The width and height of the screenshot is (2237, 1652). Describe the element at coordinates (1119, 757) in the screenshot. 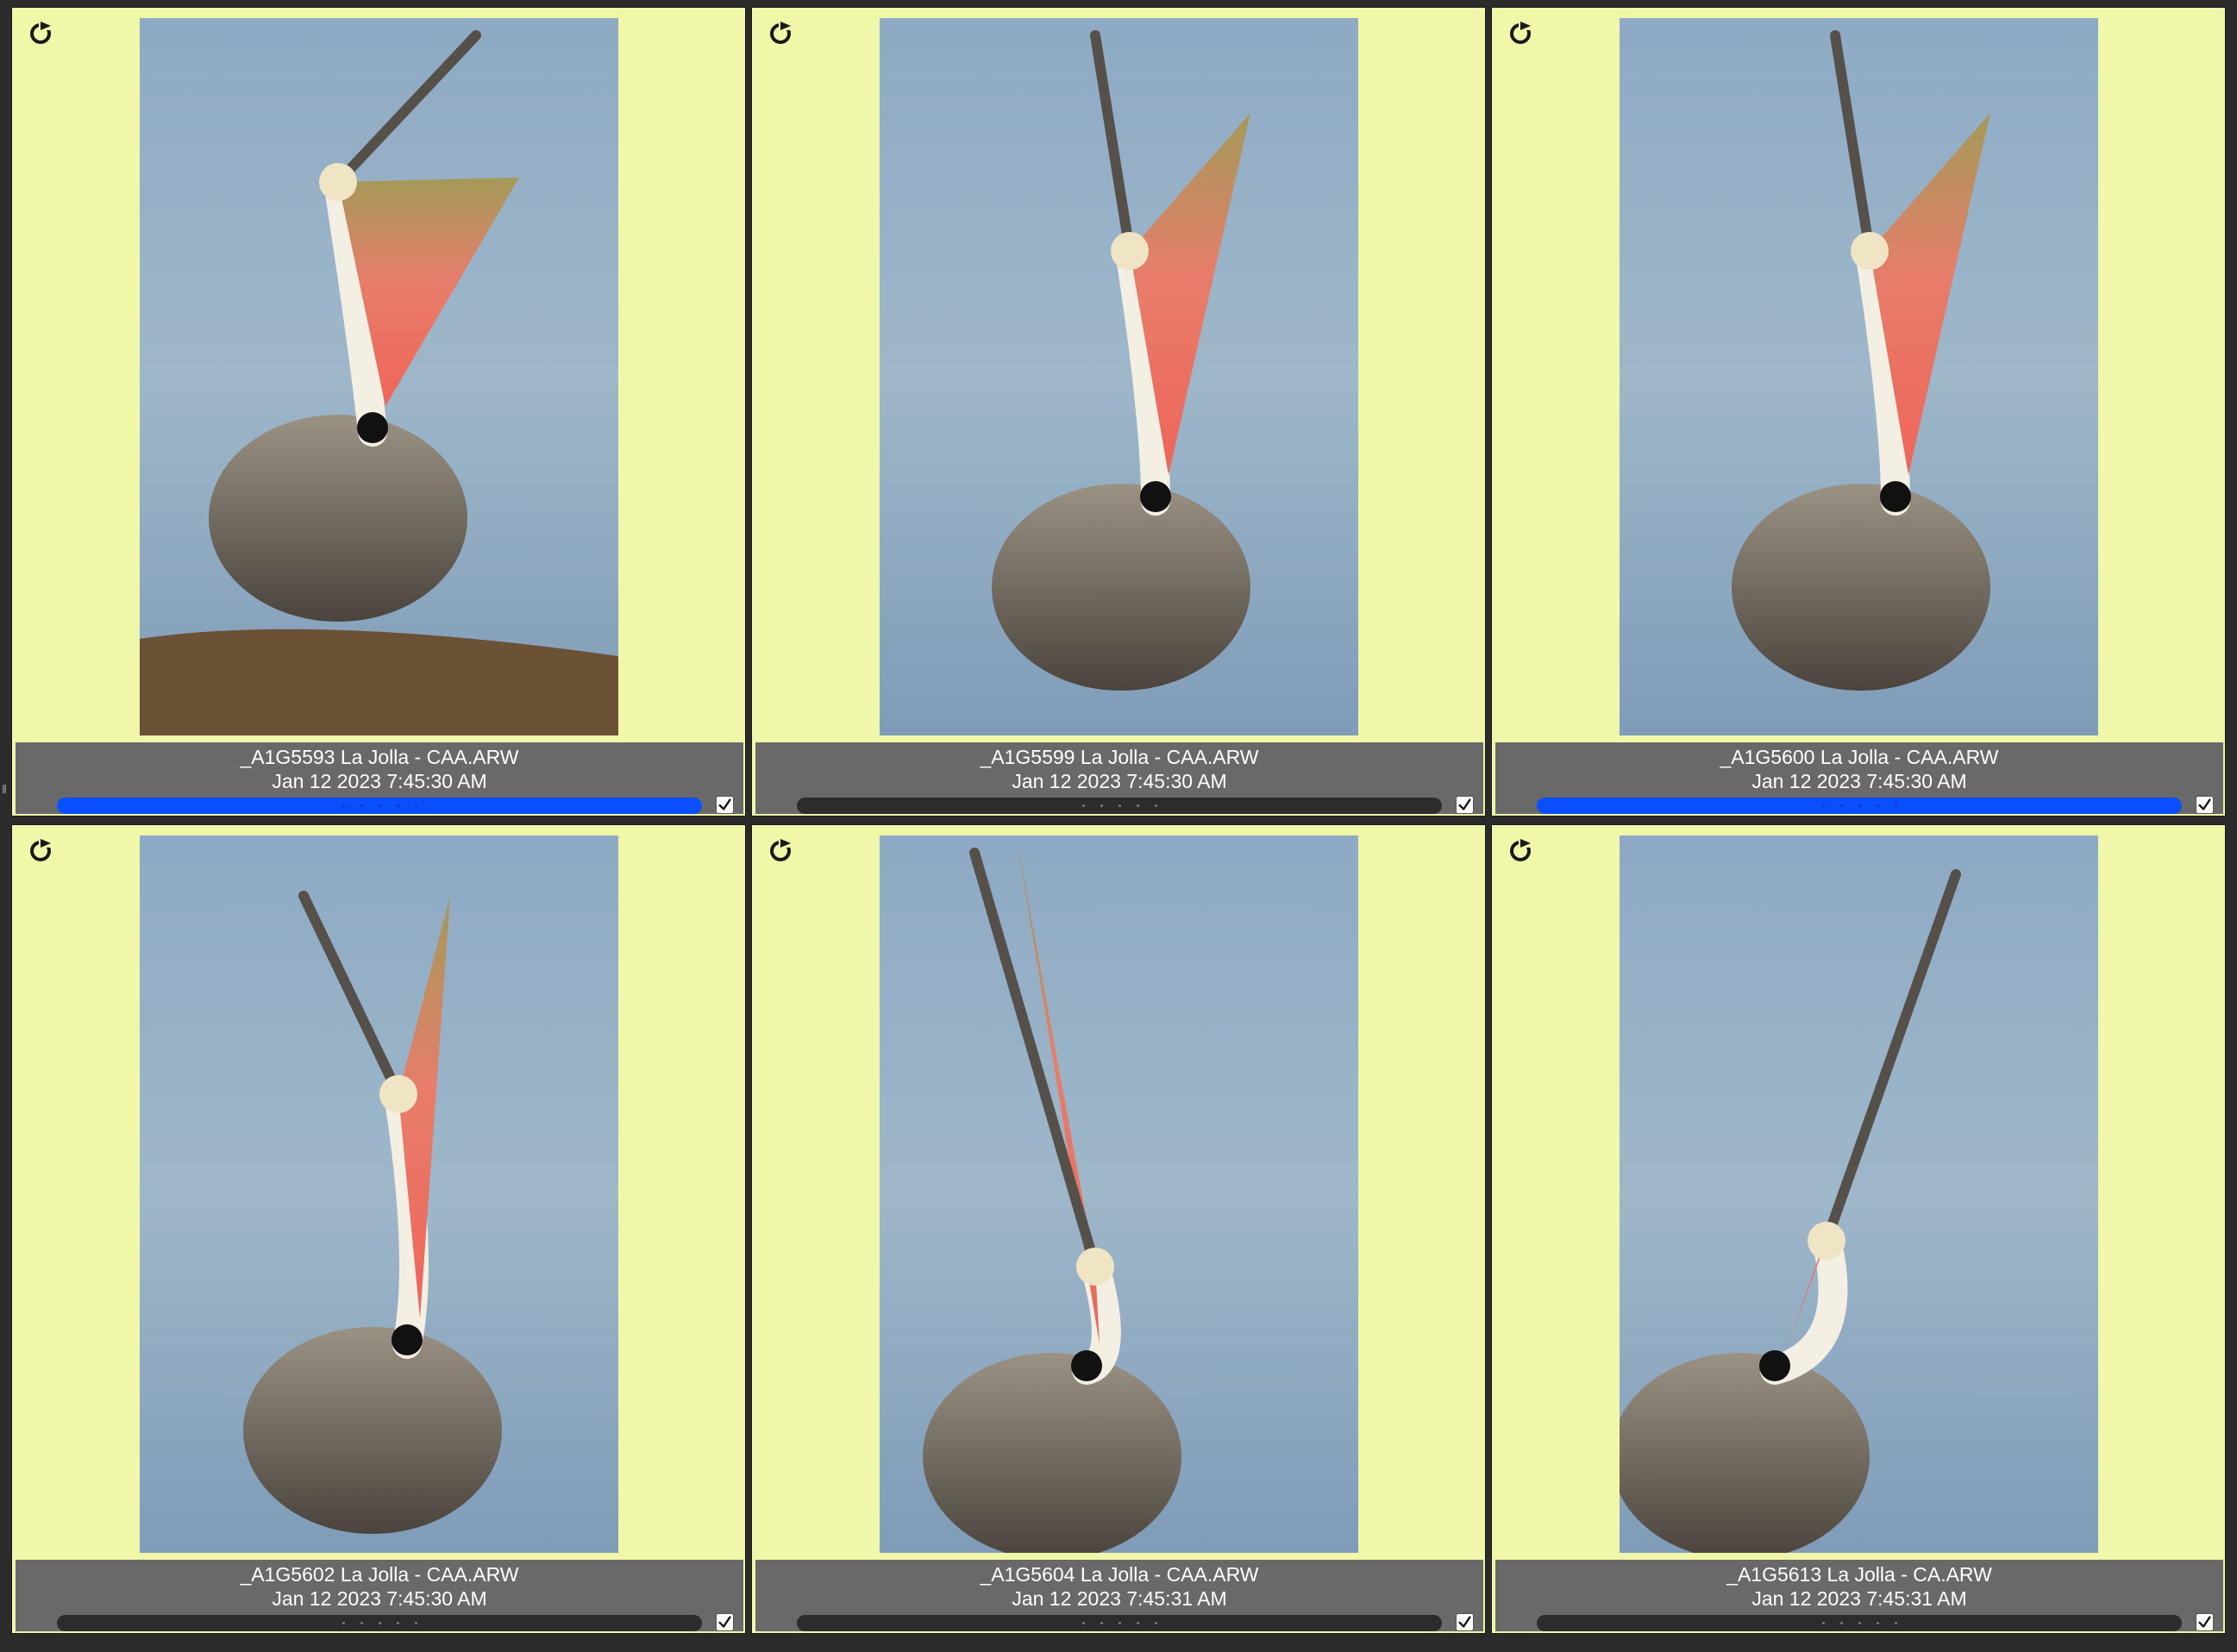

I see `filename-label: _A1G5599 La Jolla - CAA.ARW` at that location.